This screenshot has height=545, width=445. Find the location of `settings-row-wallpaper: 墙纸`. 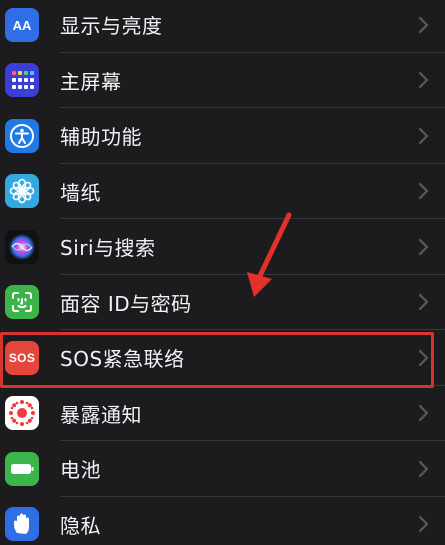

settings-row-wallpaper: 墙纸 is located at coordinates (222, 191).